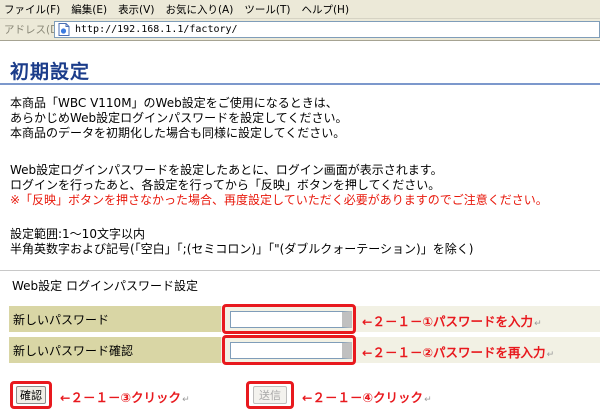 The width and height of the screenshot is (600, 415). Describe the element at coordinates (363, 397) in the screenshot. I see `annotation-4-text: ←２－１－④クリック` at that location.